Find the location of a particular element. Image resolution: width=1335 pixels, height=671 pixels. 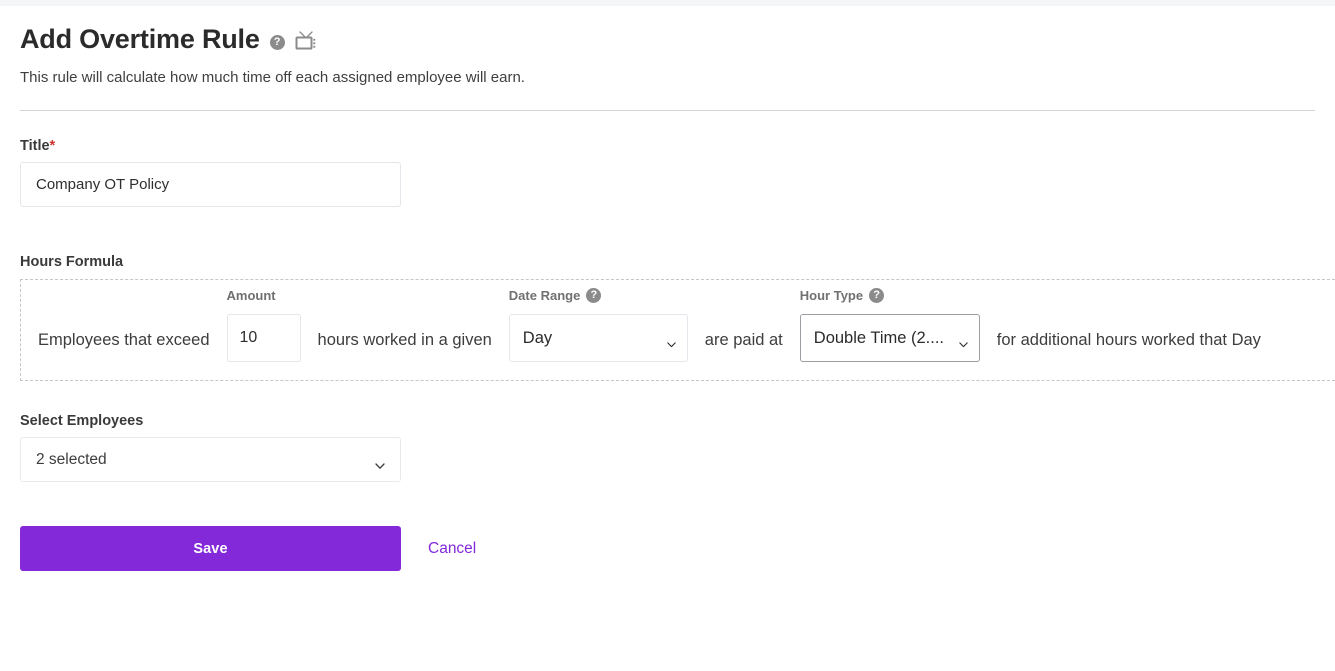

date-range-select: Day is located at coordinates (598, 338).